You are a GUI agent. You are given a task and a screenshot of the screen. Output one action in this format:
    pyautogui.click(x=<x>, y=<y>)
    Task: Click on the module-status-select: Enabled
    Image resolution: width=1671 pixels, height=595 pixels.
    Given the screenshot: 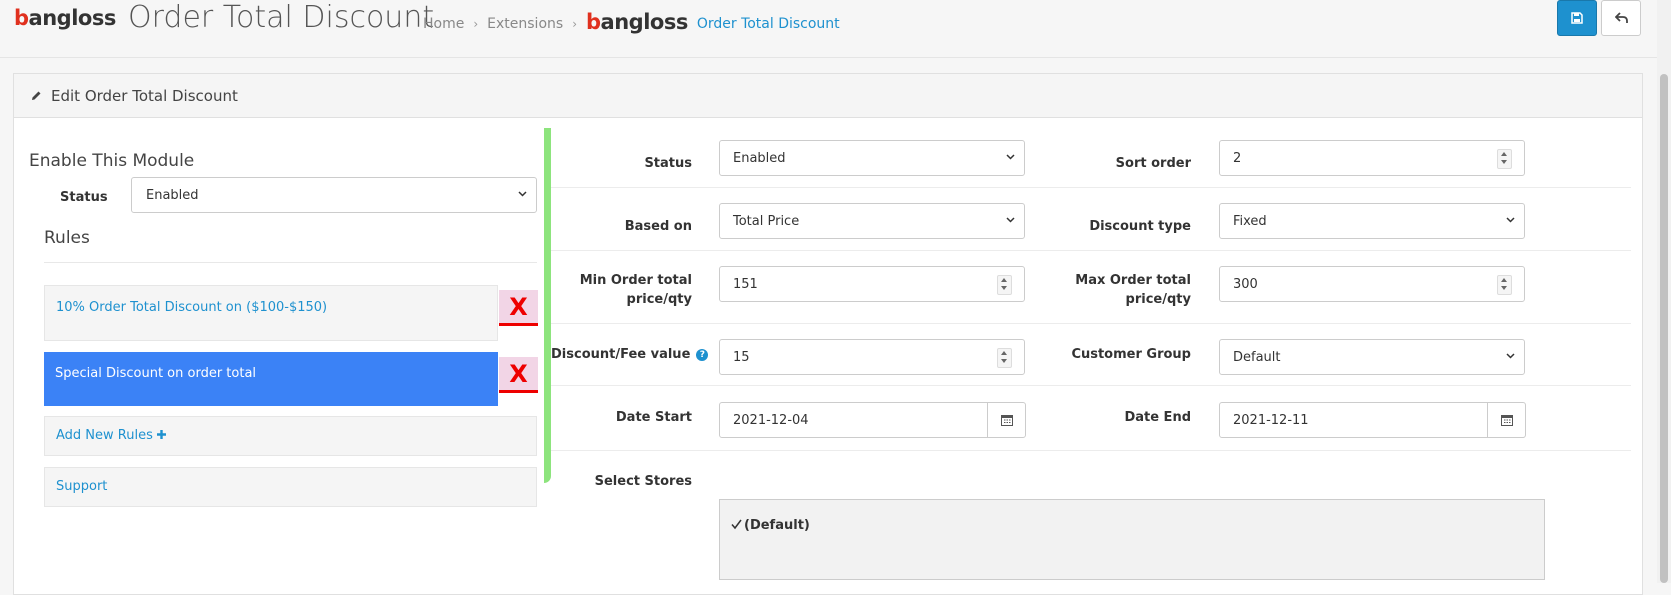 What is the action you would take?
    pyautogui.click(x=334, y=195)
    